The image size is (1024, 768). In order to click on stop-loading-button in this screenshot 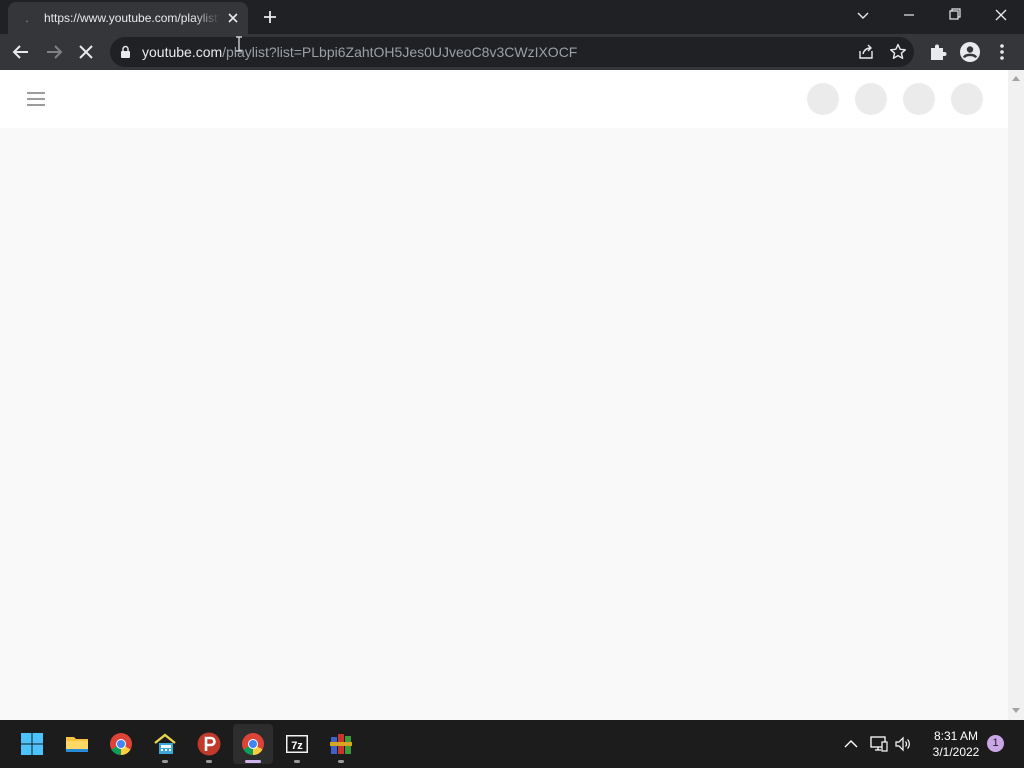, I will do `click(86, 52)`.